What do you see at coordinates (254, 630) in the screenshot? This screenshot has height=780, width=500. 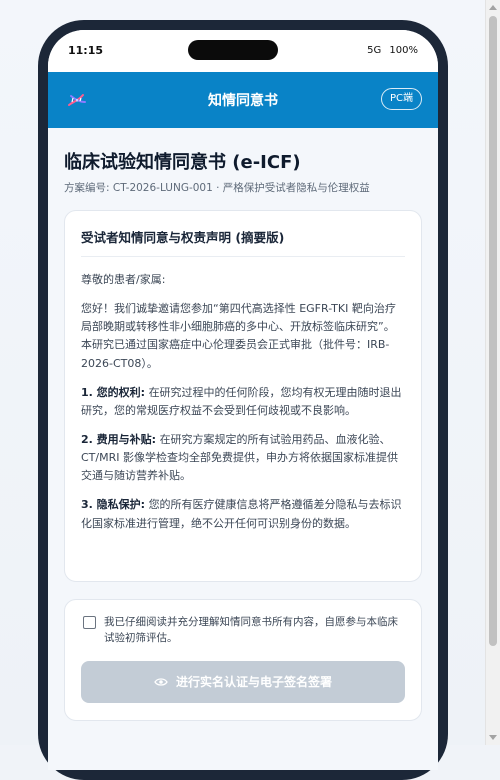 I see `consent-text: 我已仔细阅读并充分理解知情同意书所有内容，自愿参与本临床试验初筛评估。` at bounding box center [254, 630].